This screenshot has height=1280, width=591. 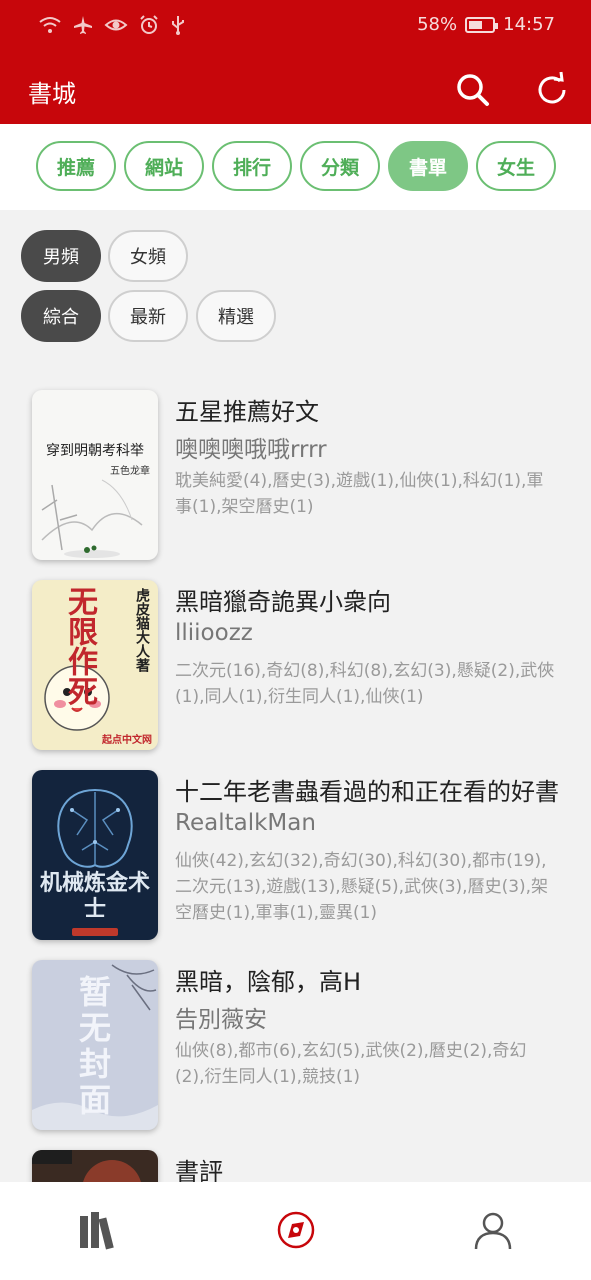 I want to click on battery-percent: 58%, so click(x=437, y=24).